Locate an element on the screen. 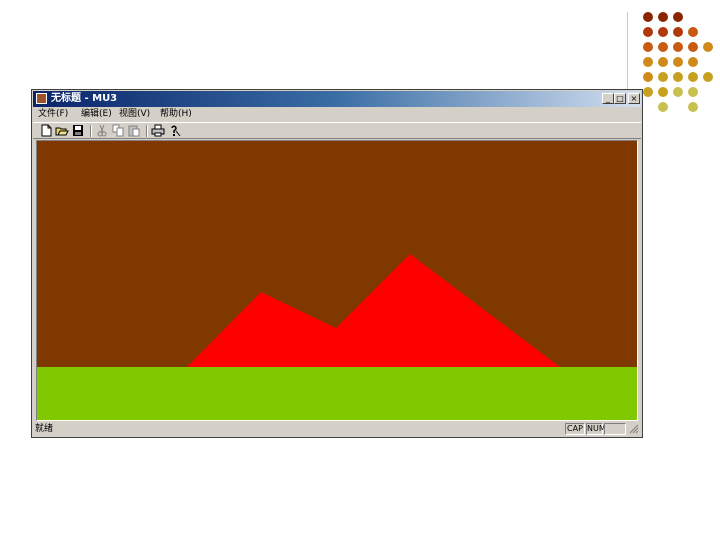 The image size is (720, 540). window-title: 无标题 - MU3 is located at coordinates (84, 98).